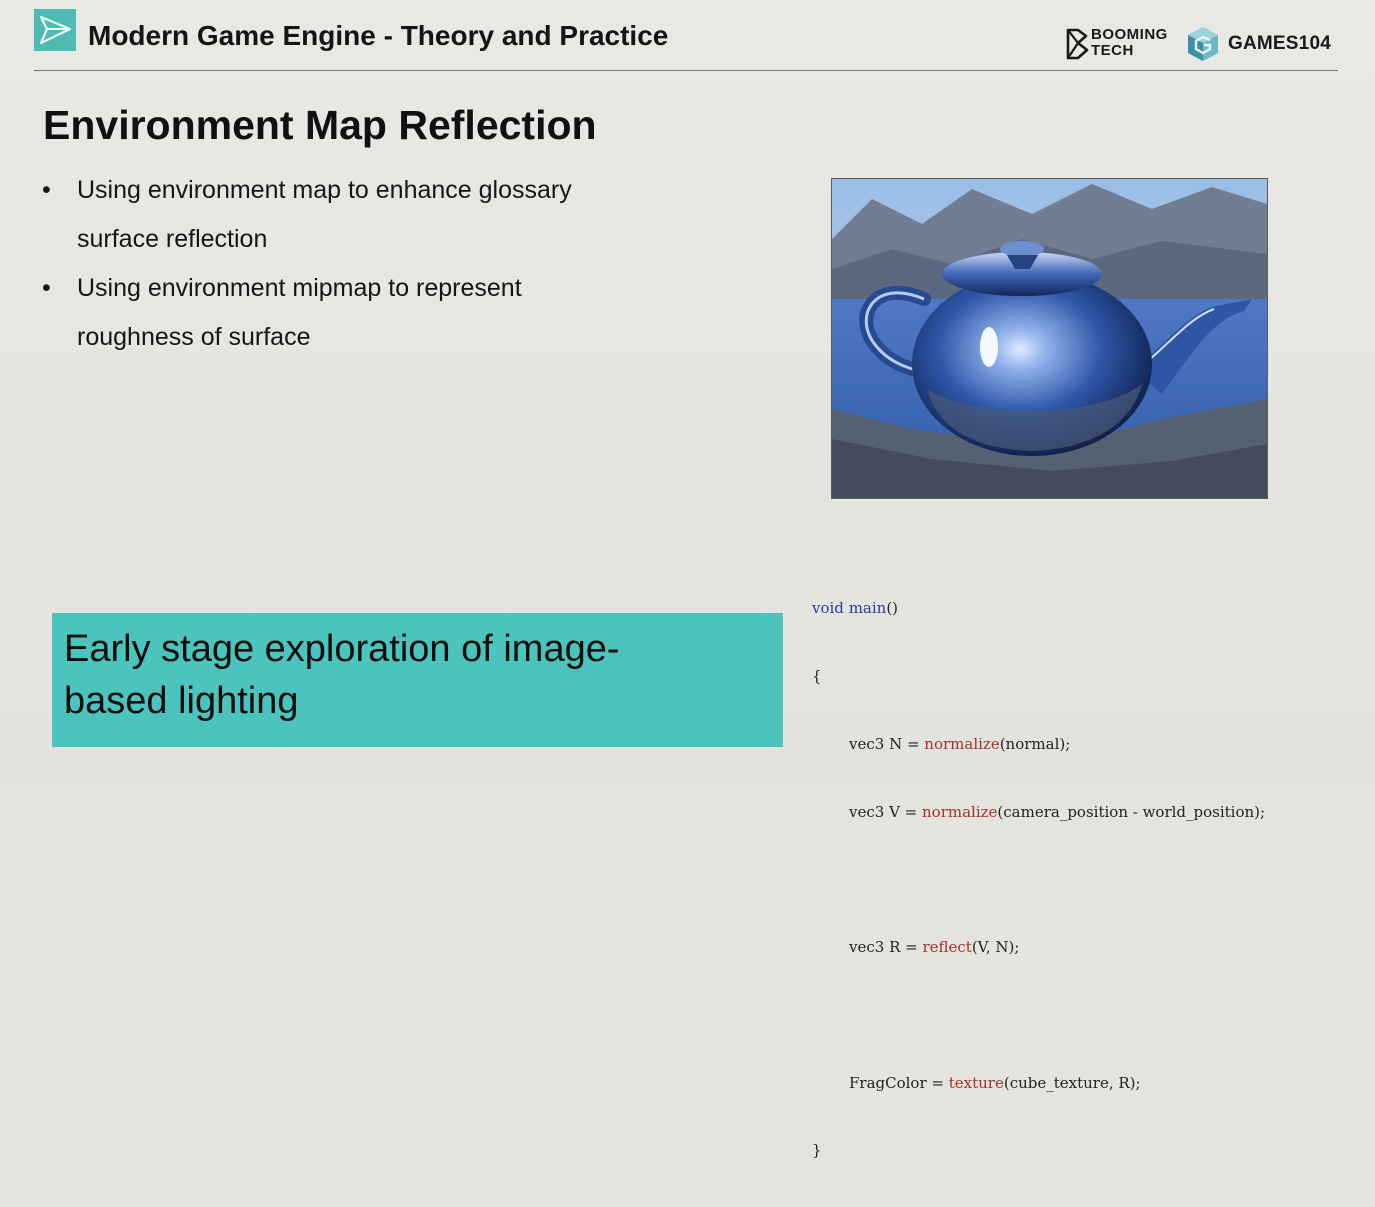 The height and width of the screenshot is (1207, 1375). I want to click on games104-logo: GAMES104, so click(1266, 44).